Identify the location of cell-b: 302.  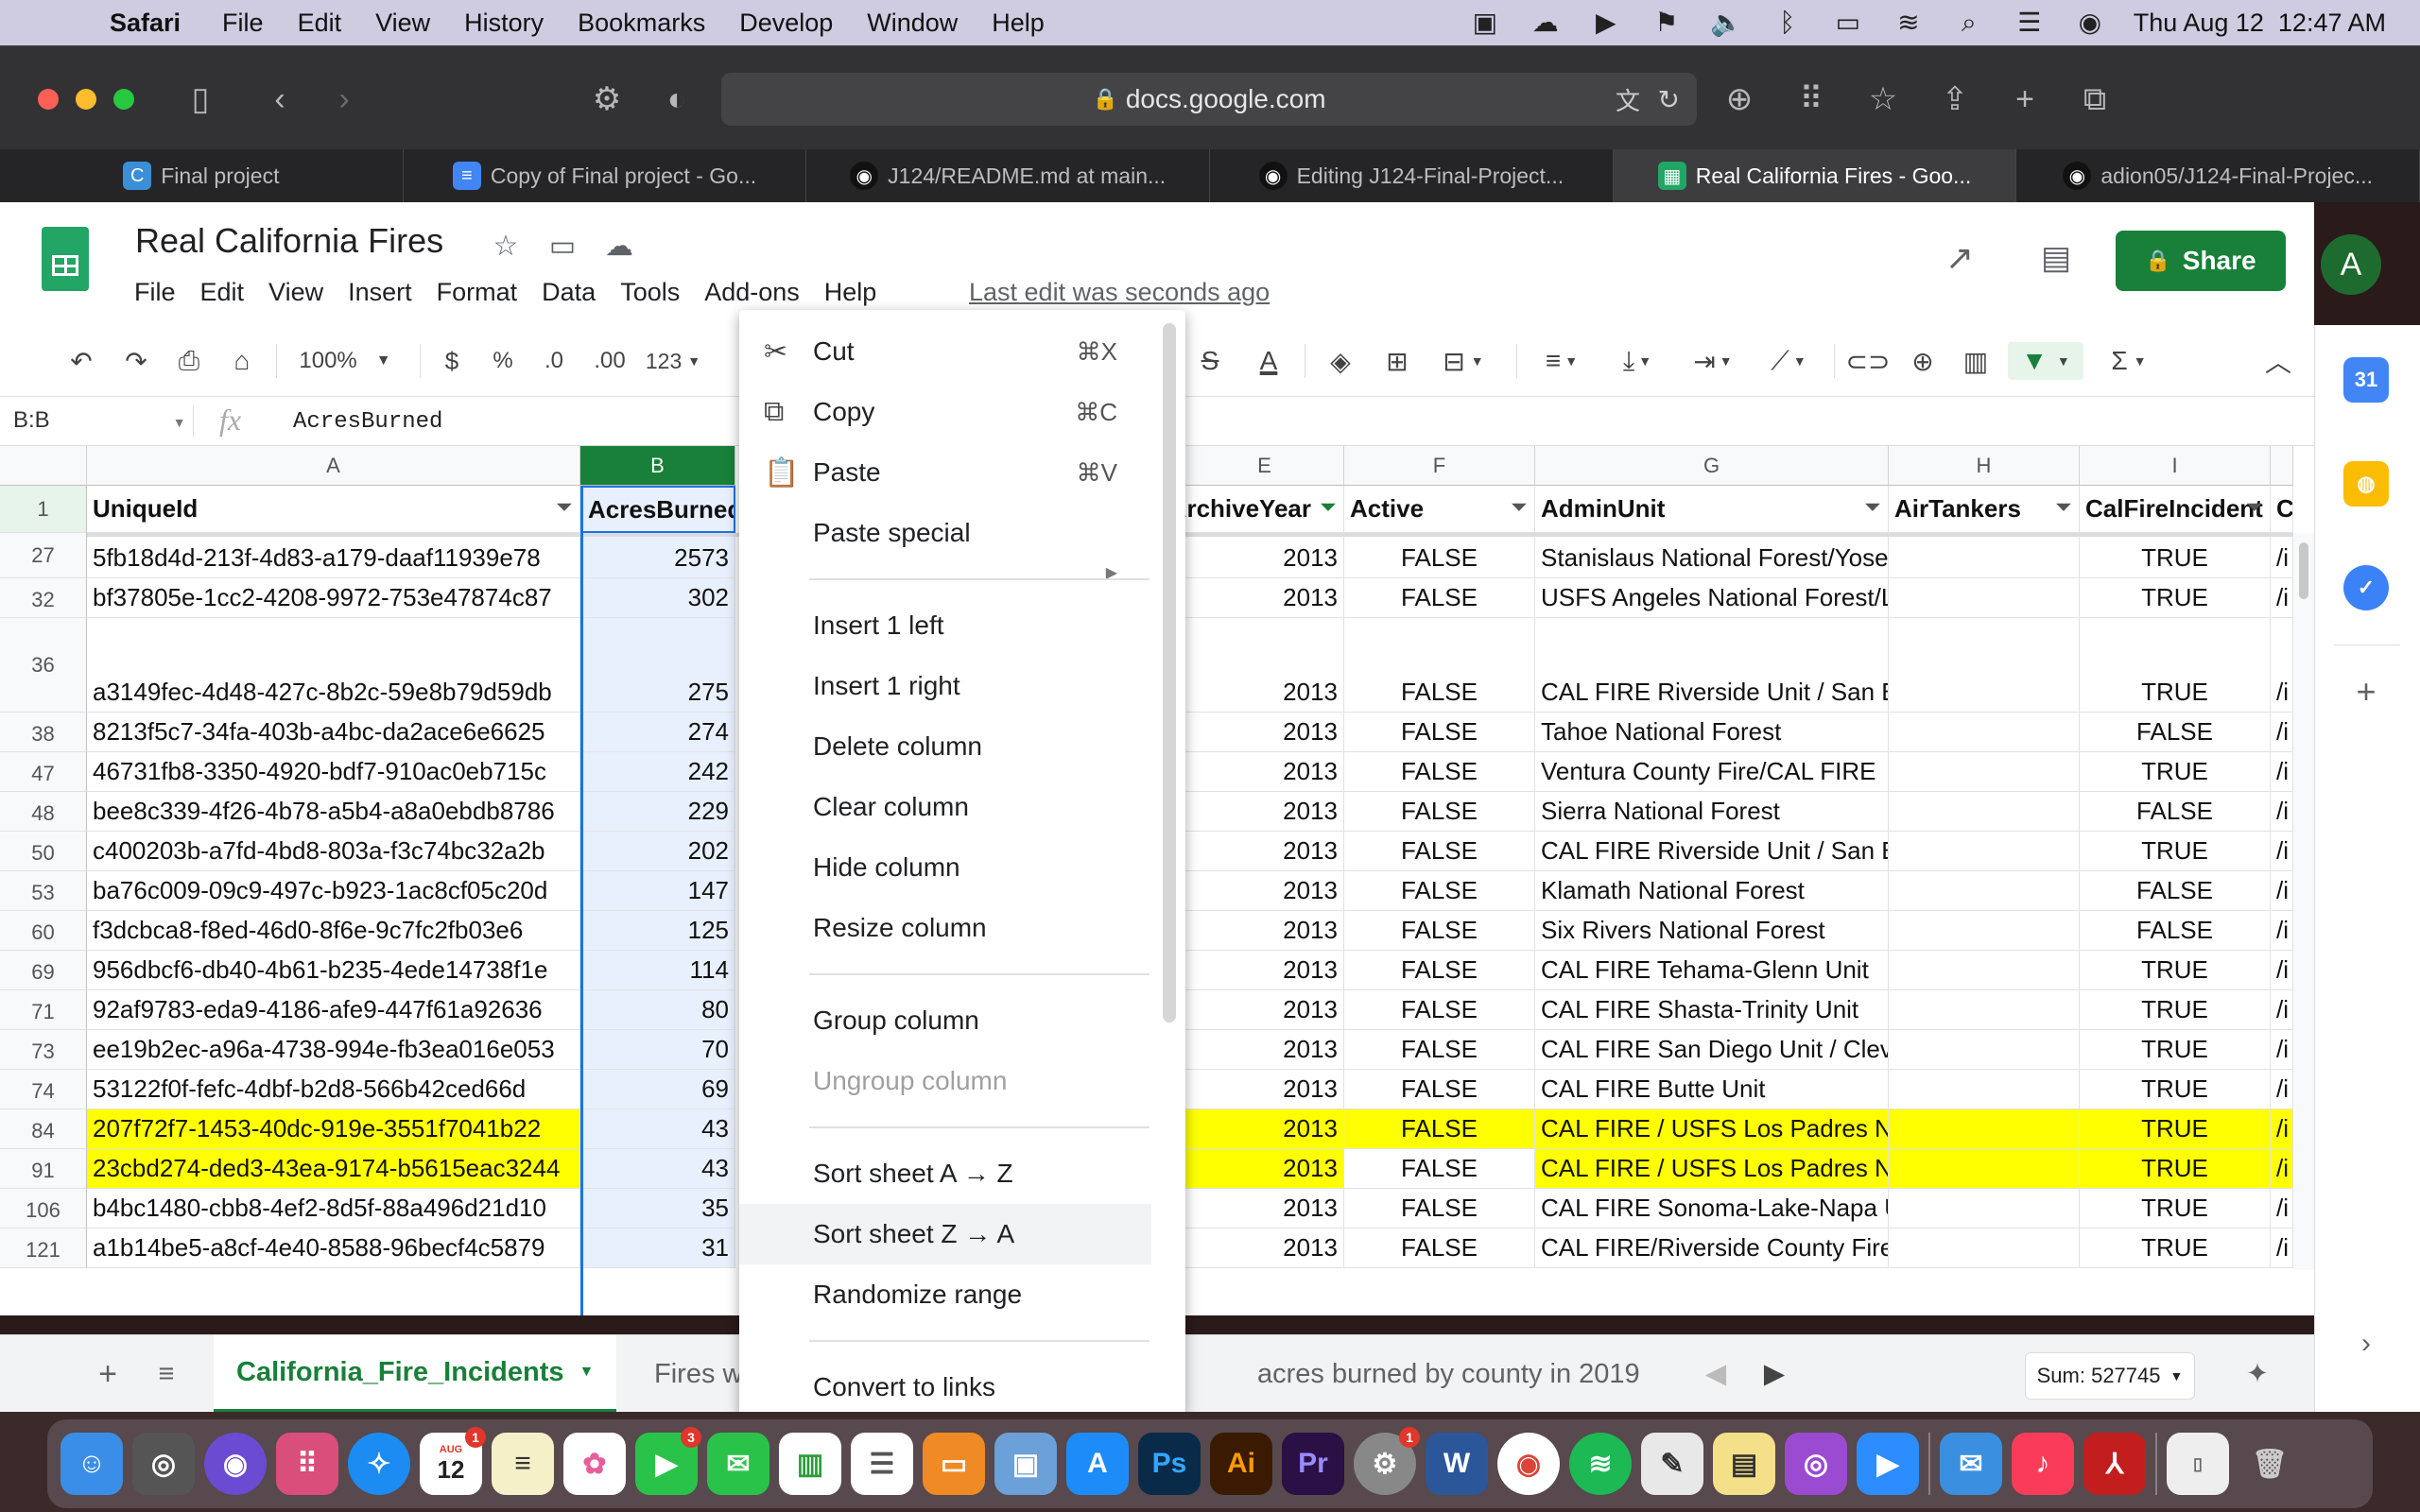
(657, 598).